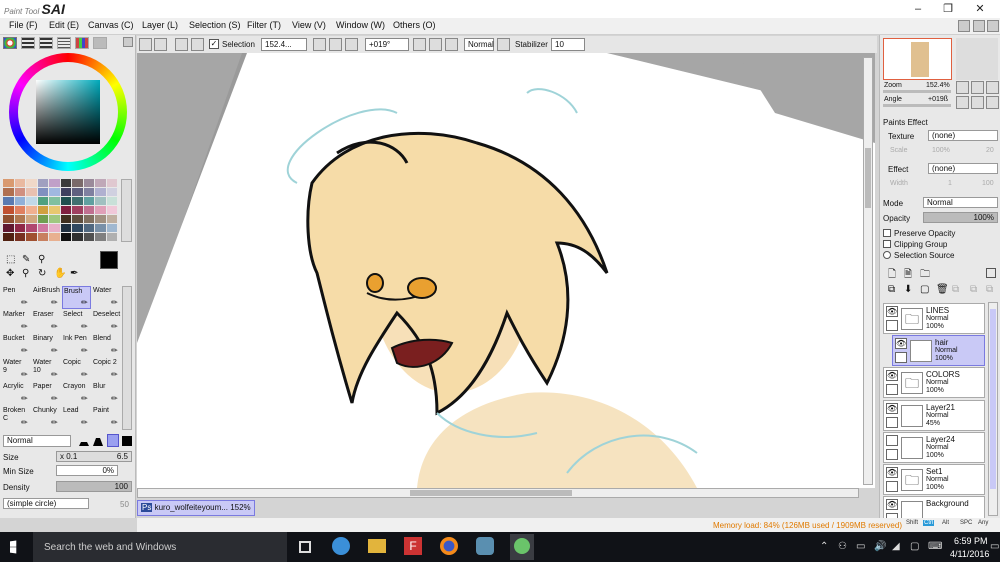 The image size is (1000, 562). What do you see at coordinates (196, 508) in the screenshot?
I see `document-tab: Ps kuro_wolfeiteyoum... 152%` at bounding box center [196, 508].